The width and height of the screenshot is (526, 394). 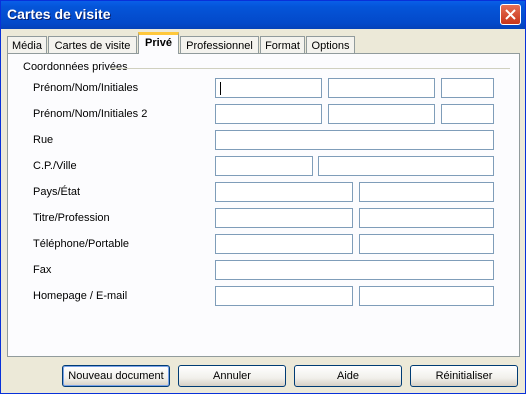 I want to click on initials-2-field, so click(x=467, y=114).